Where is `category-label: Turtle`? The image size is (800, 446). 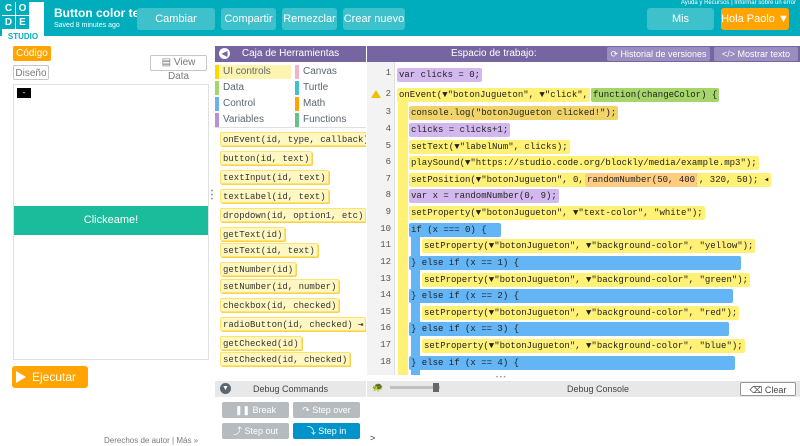 category-label: Turtle is located at coordinates (316, 87).